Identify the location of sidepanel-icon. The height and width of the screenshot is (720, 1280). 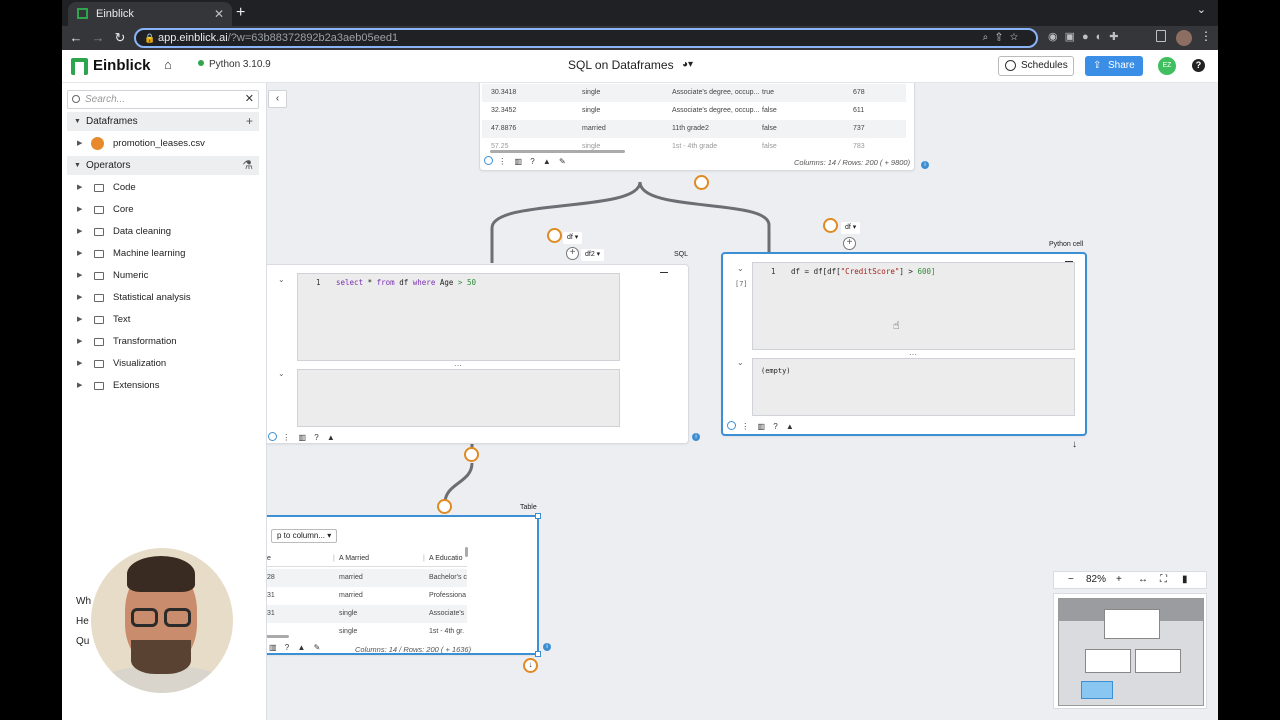
(1161, 36).